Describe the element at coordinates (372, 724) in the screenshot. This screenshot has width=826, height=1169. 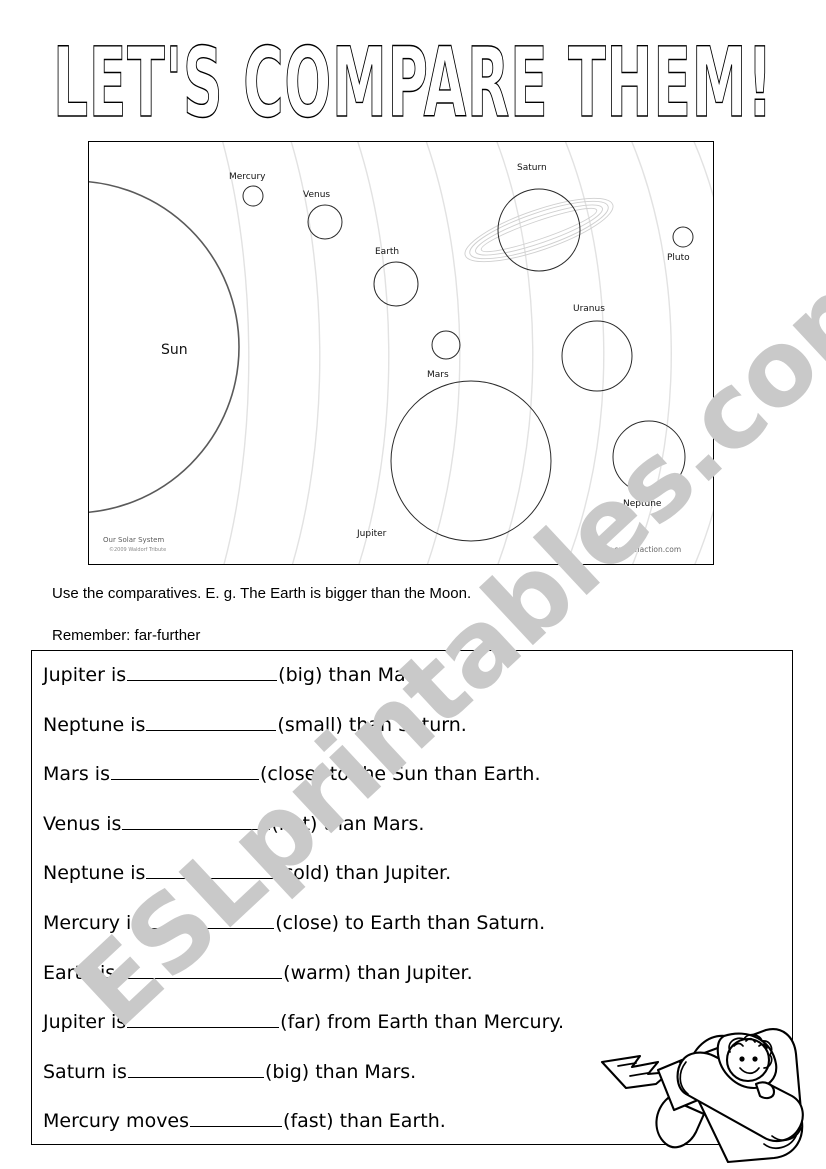
I see `exercise-prompt-suffix: (small) than Saturn.` at that location.